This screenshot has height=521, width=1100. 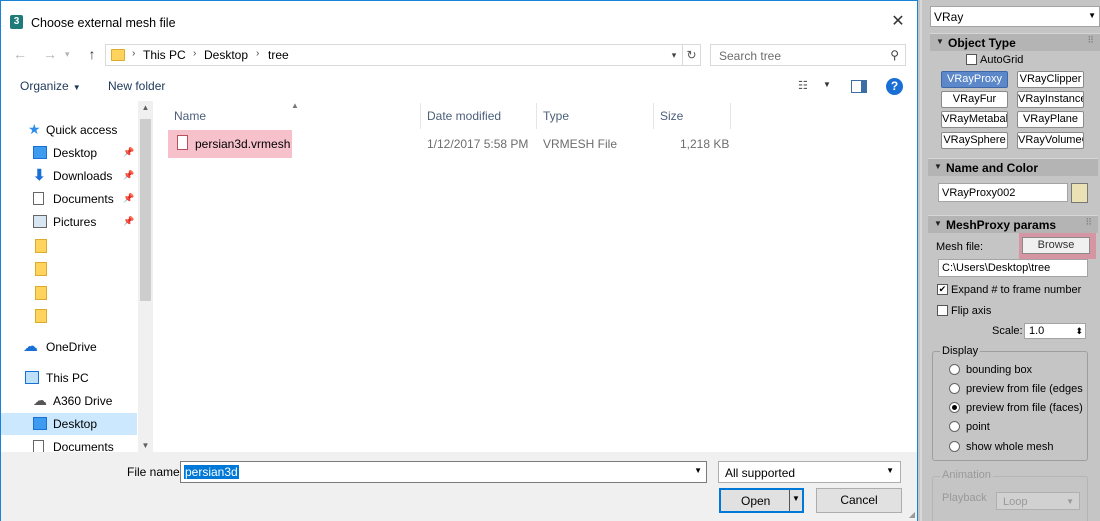 I want to click on rollout-name-and-color: ▼ Name and Color, so click(x=1013, y=167).